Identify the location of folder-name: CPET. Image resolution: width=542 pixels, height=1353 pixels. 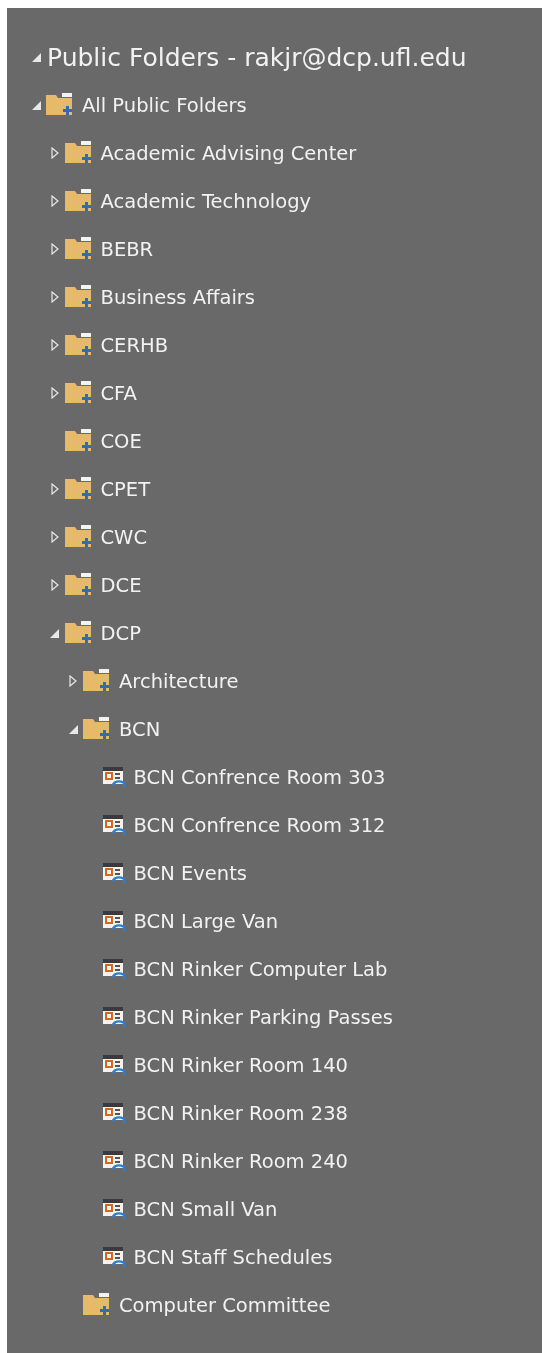
(125, 489).